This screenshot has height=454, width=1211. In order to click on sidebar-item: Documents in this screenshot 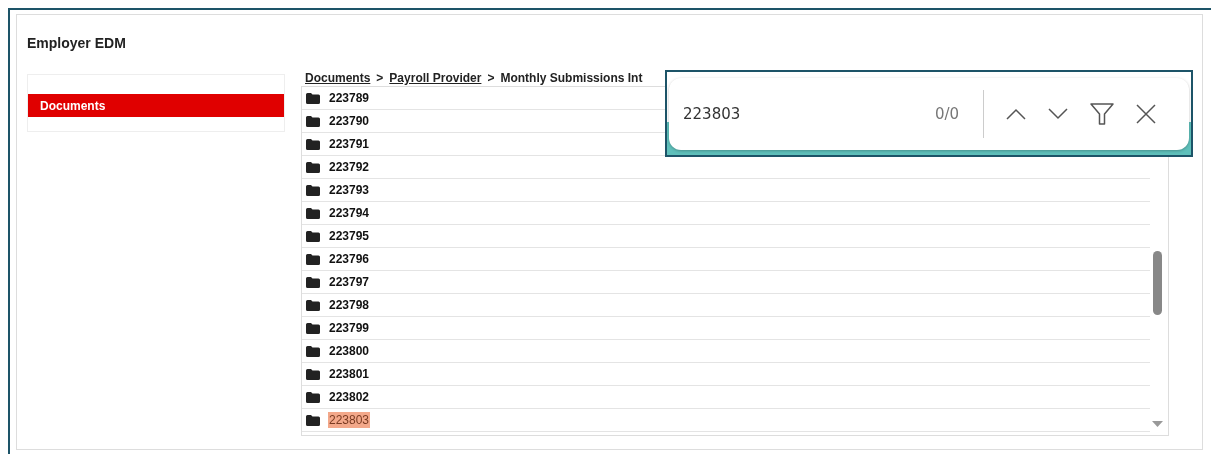, I will do `click(156, 105)`.